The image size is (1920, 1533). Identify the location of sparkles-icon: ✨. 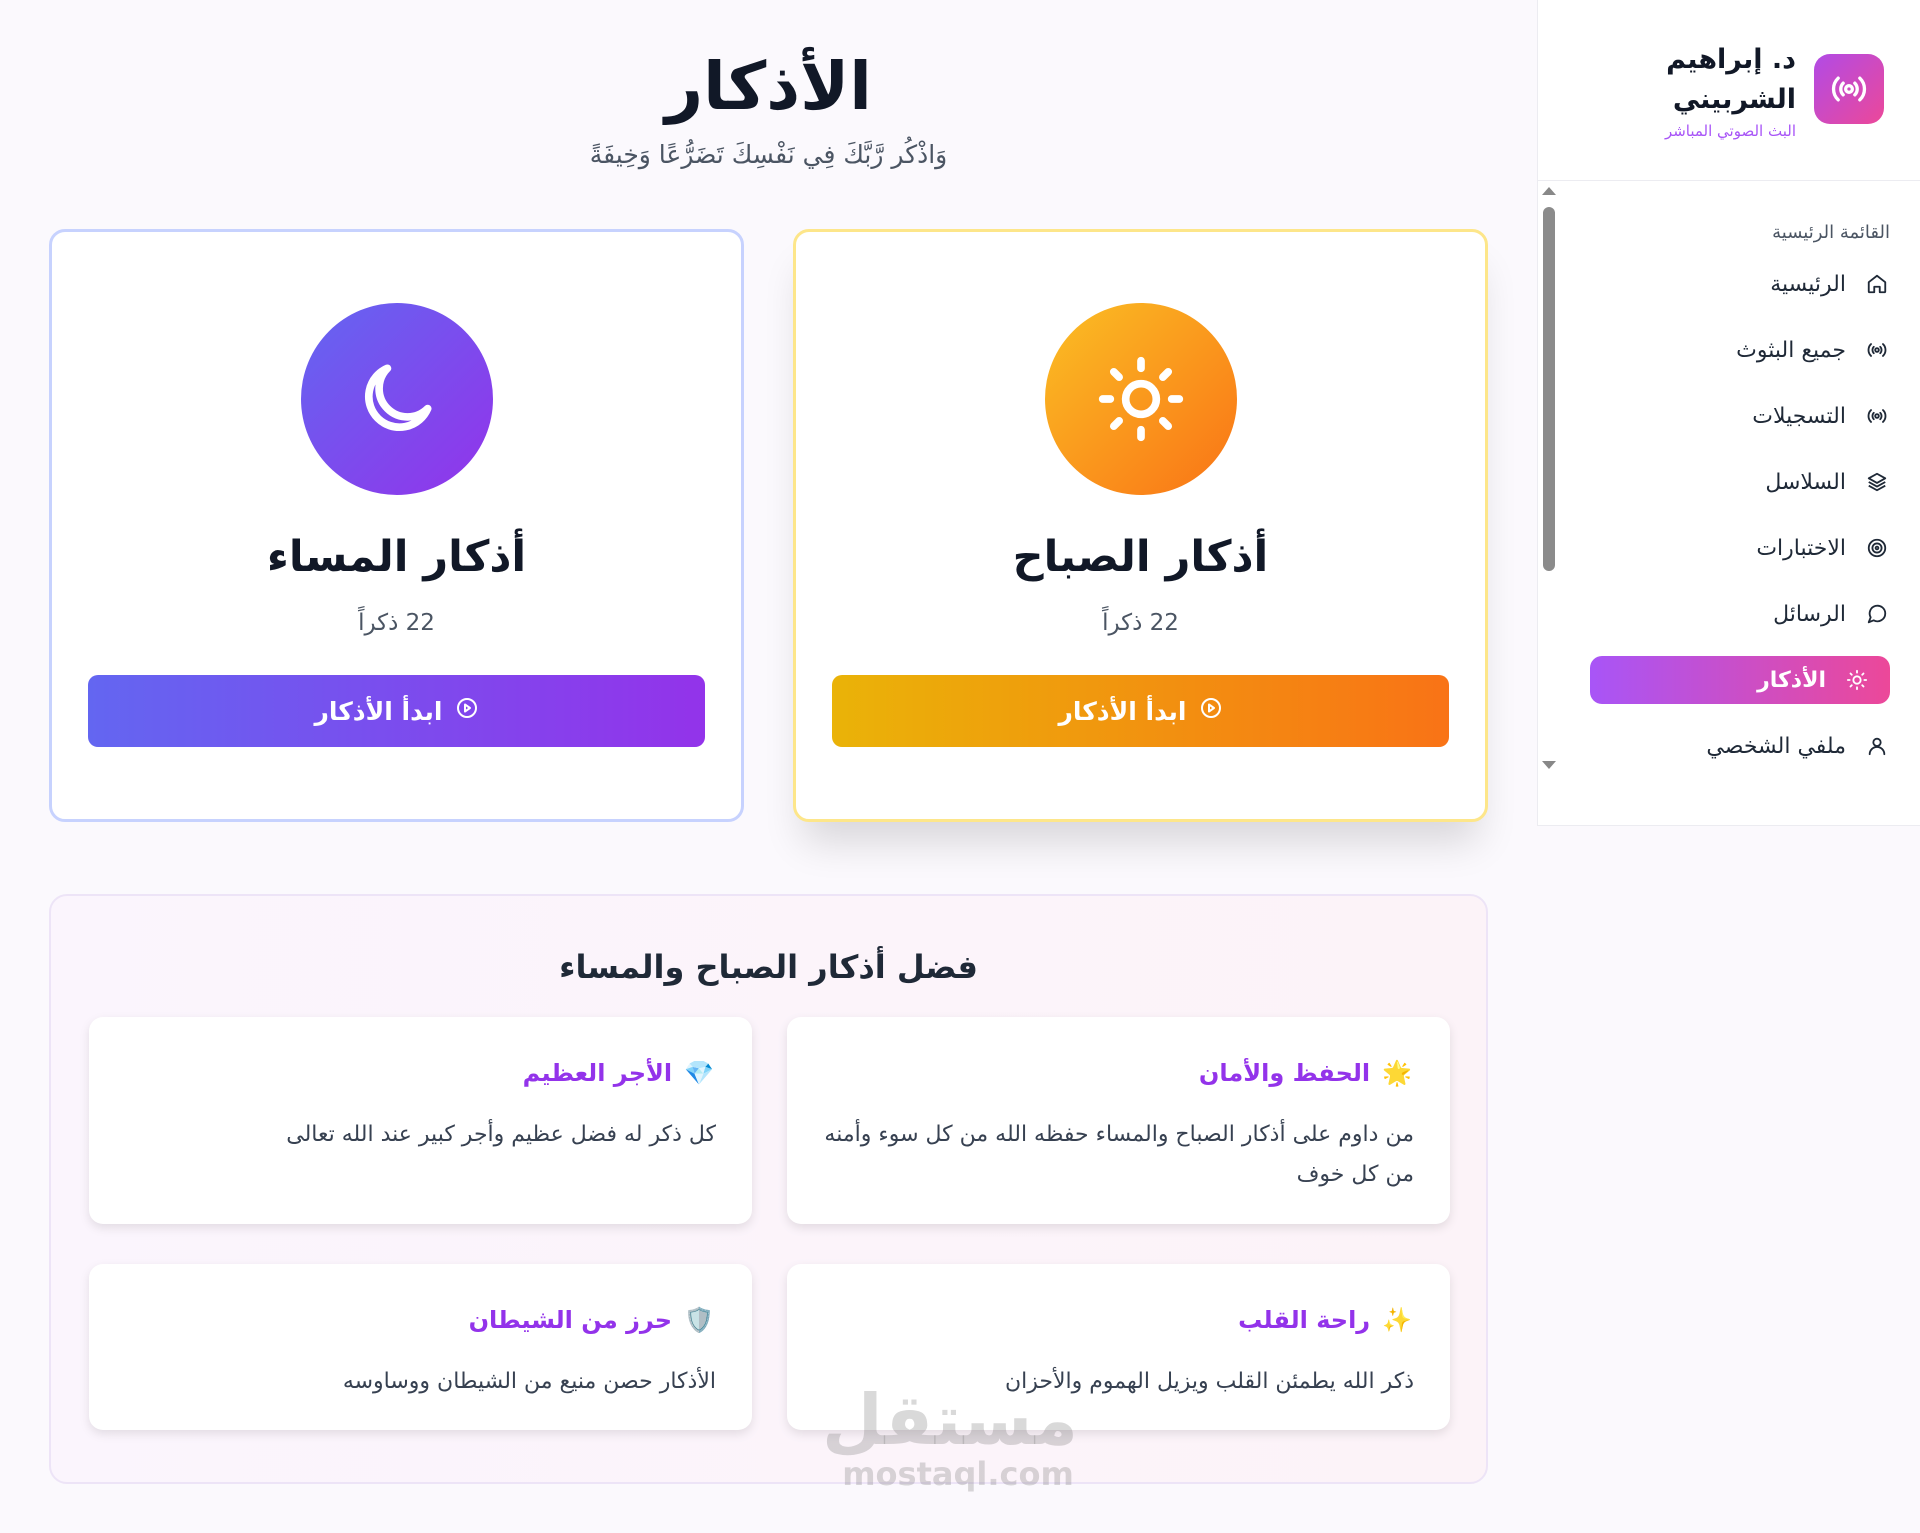
(1397, 1320).